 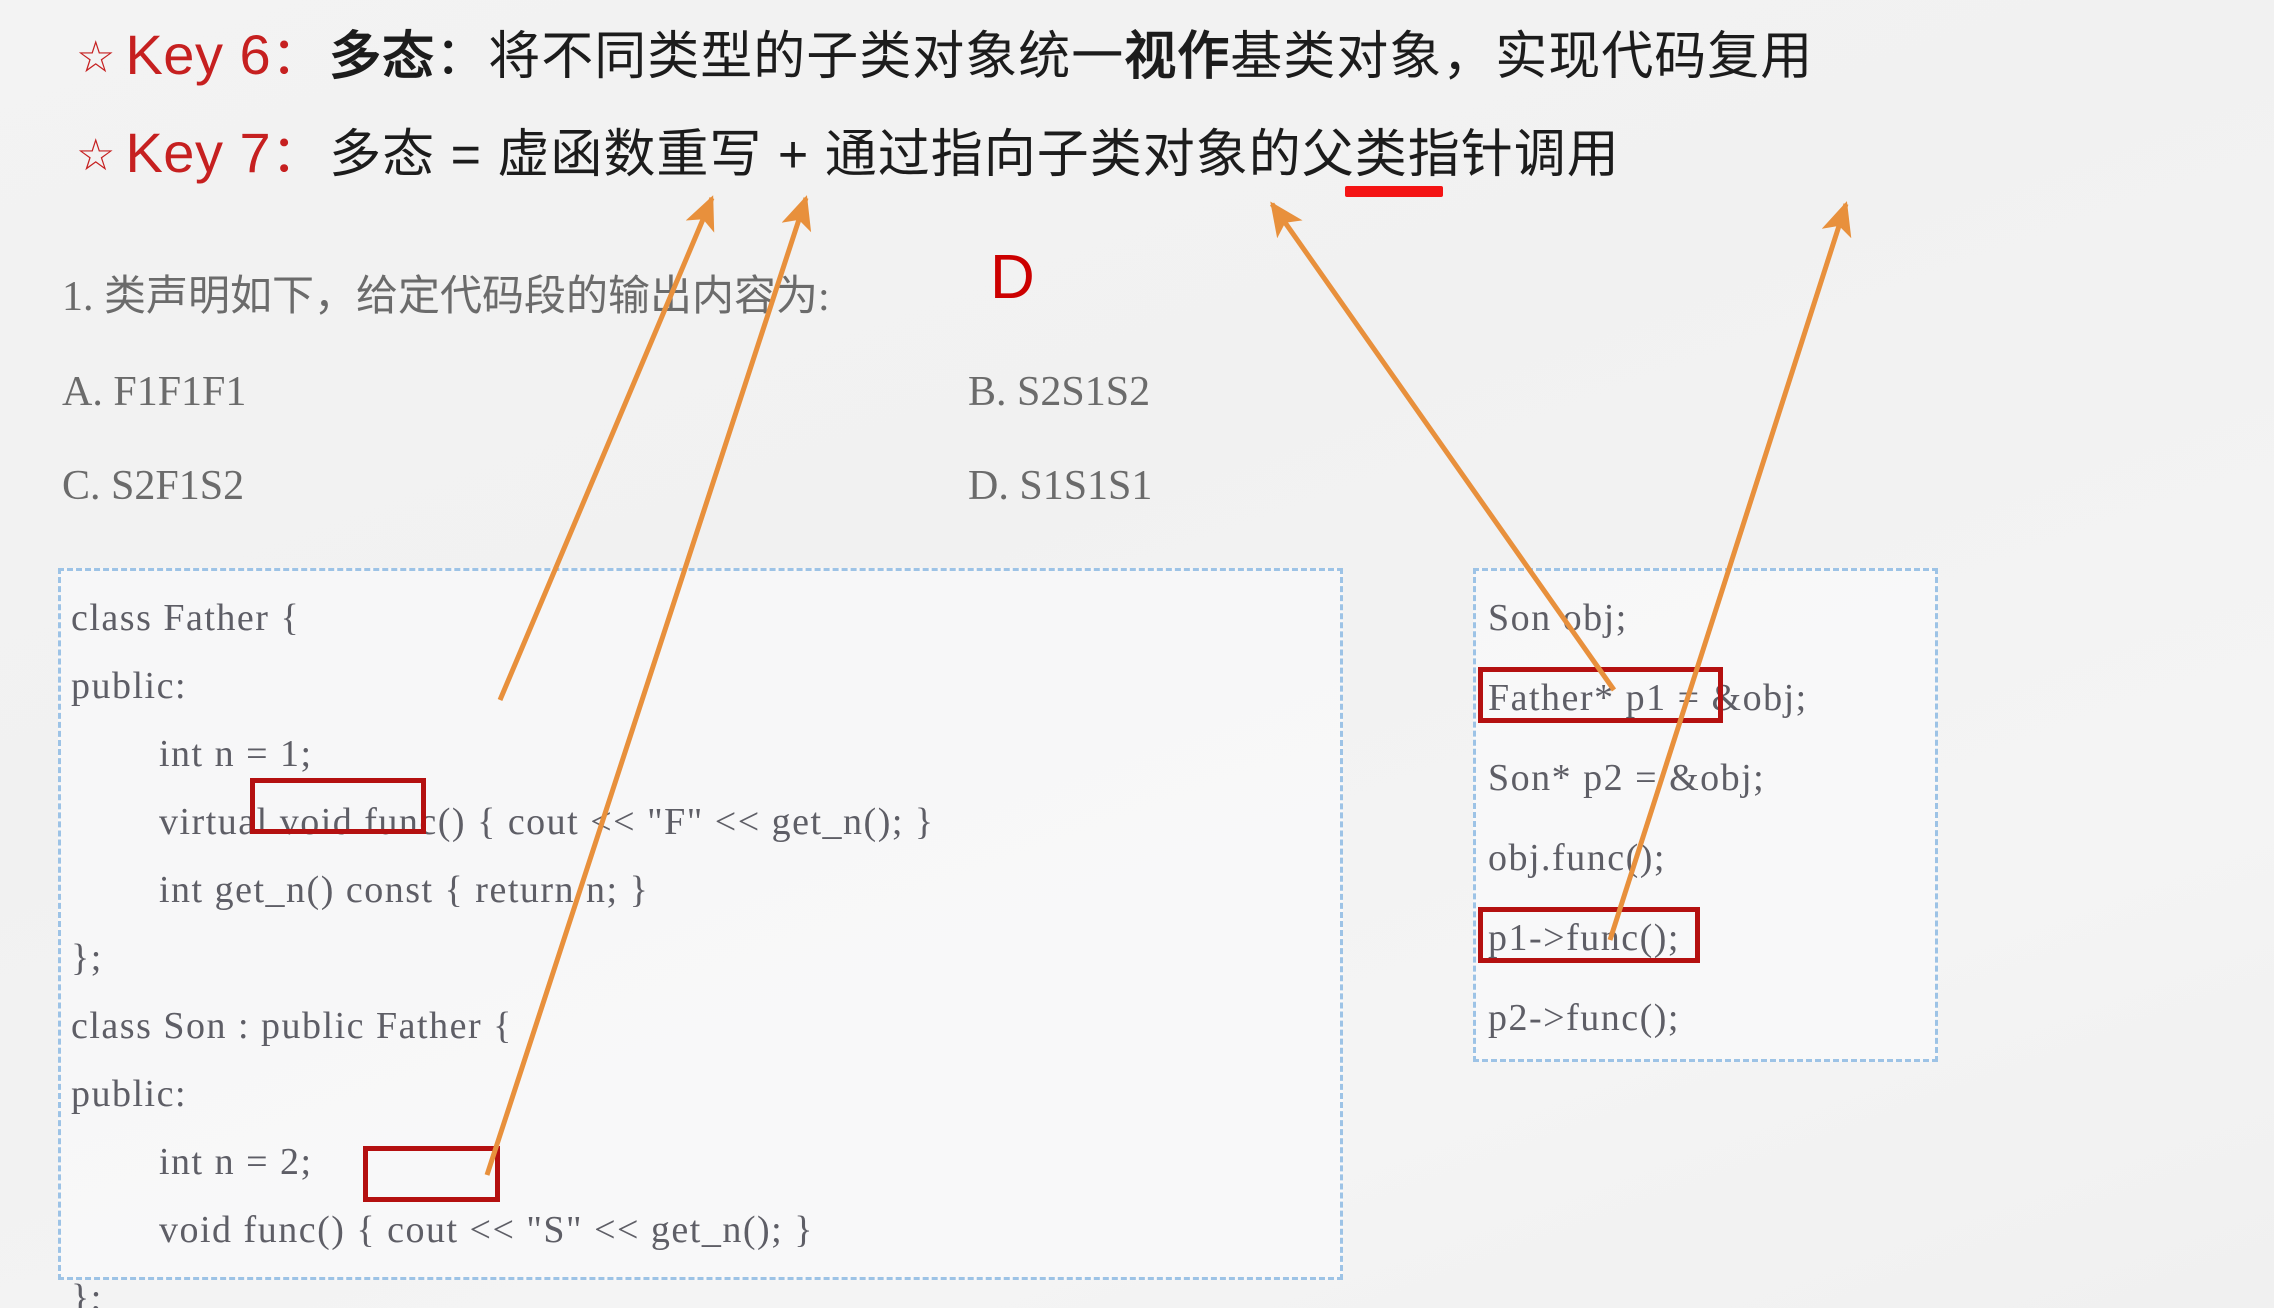 I want to click on question-text: 1. 类声明如下，给定代码段的输出内容为:, so click(x=446, y=297).